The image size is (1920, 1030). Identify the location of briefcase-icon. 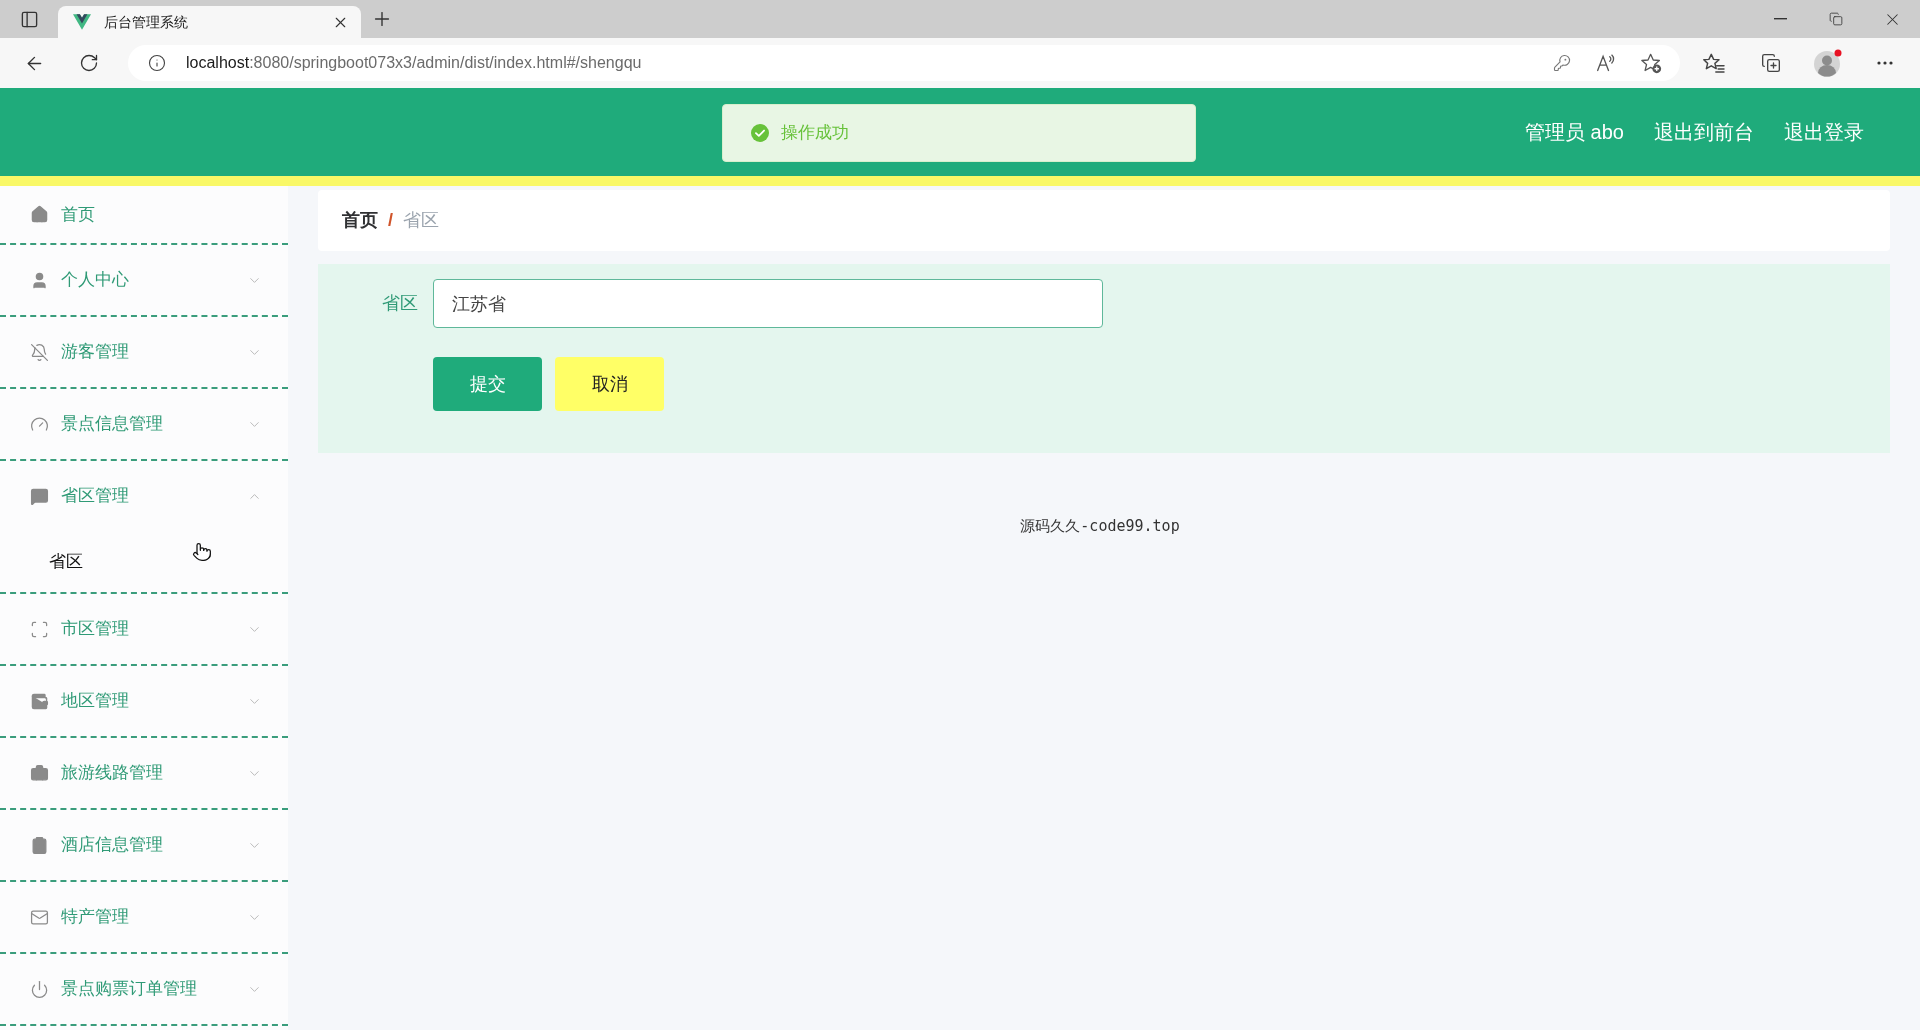
(39, 773).